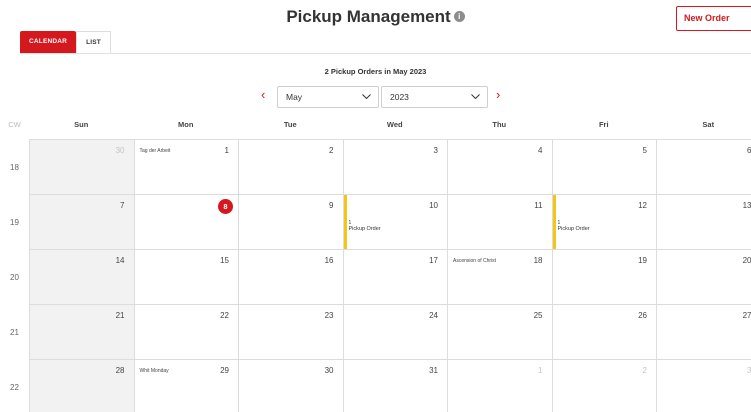 The height and width of the screenshot is (412, 751). Describe the element at coordinates (500, 222) in the screenshot. I see `day-cell: 11` at that location.